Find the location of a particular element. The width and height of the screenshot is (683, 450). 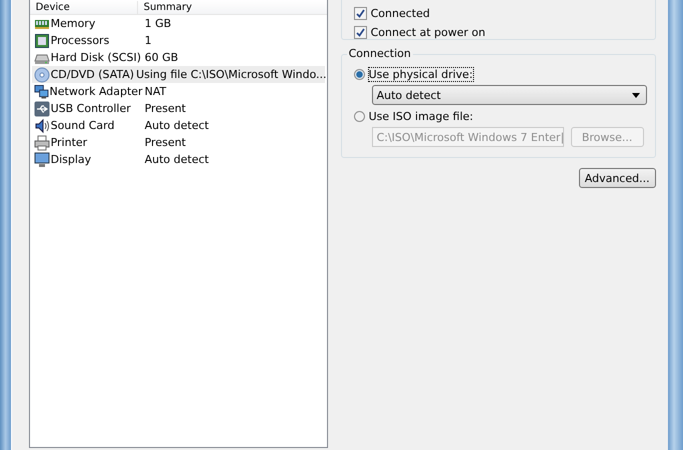

device-summary: 60 GB is located at coordinates (161, 57).